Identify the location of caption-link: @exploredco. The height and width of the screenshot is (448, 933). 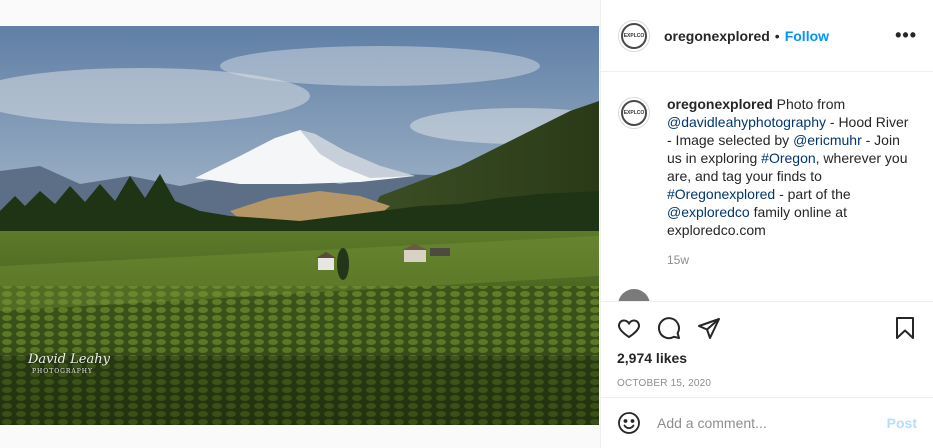
(708, 212).